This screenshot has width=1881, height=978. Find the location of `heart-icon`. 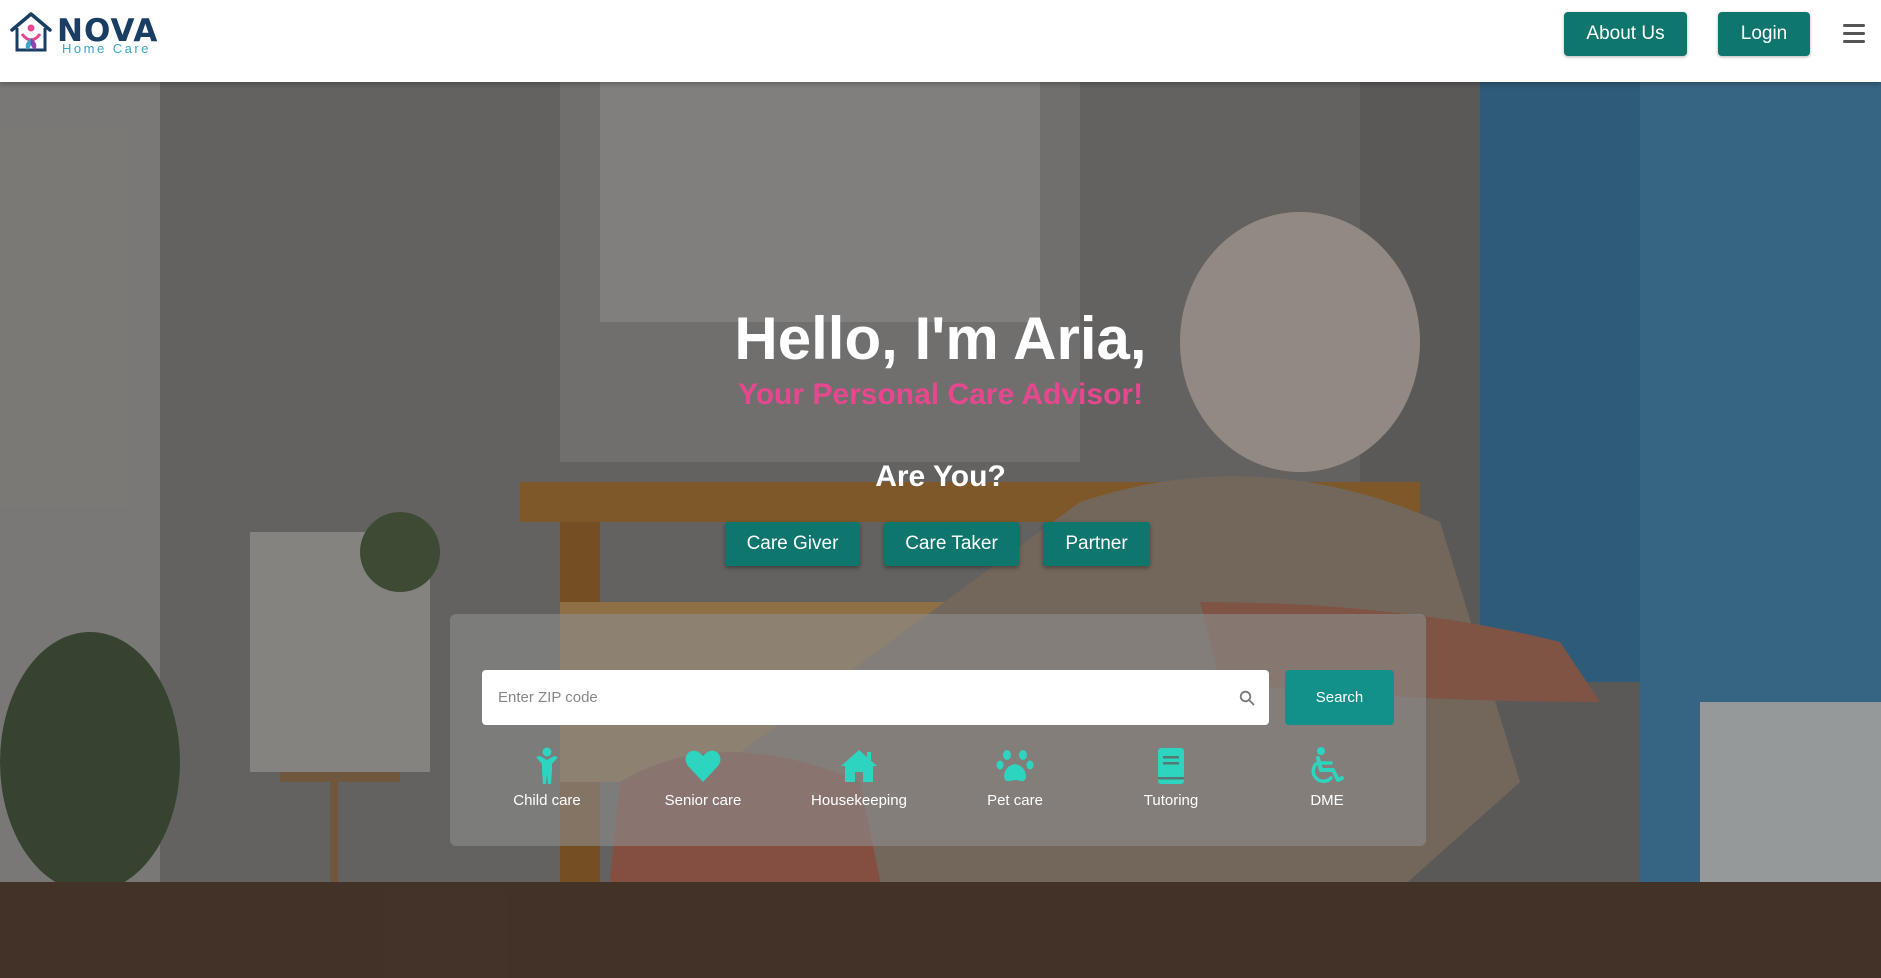

heart-icon is located at coordinates (703, 766).